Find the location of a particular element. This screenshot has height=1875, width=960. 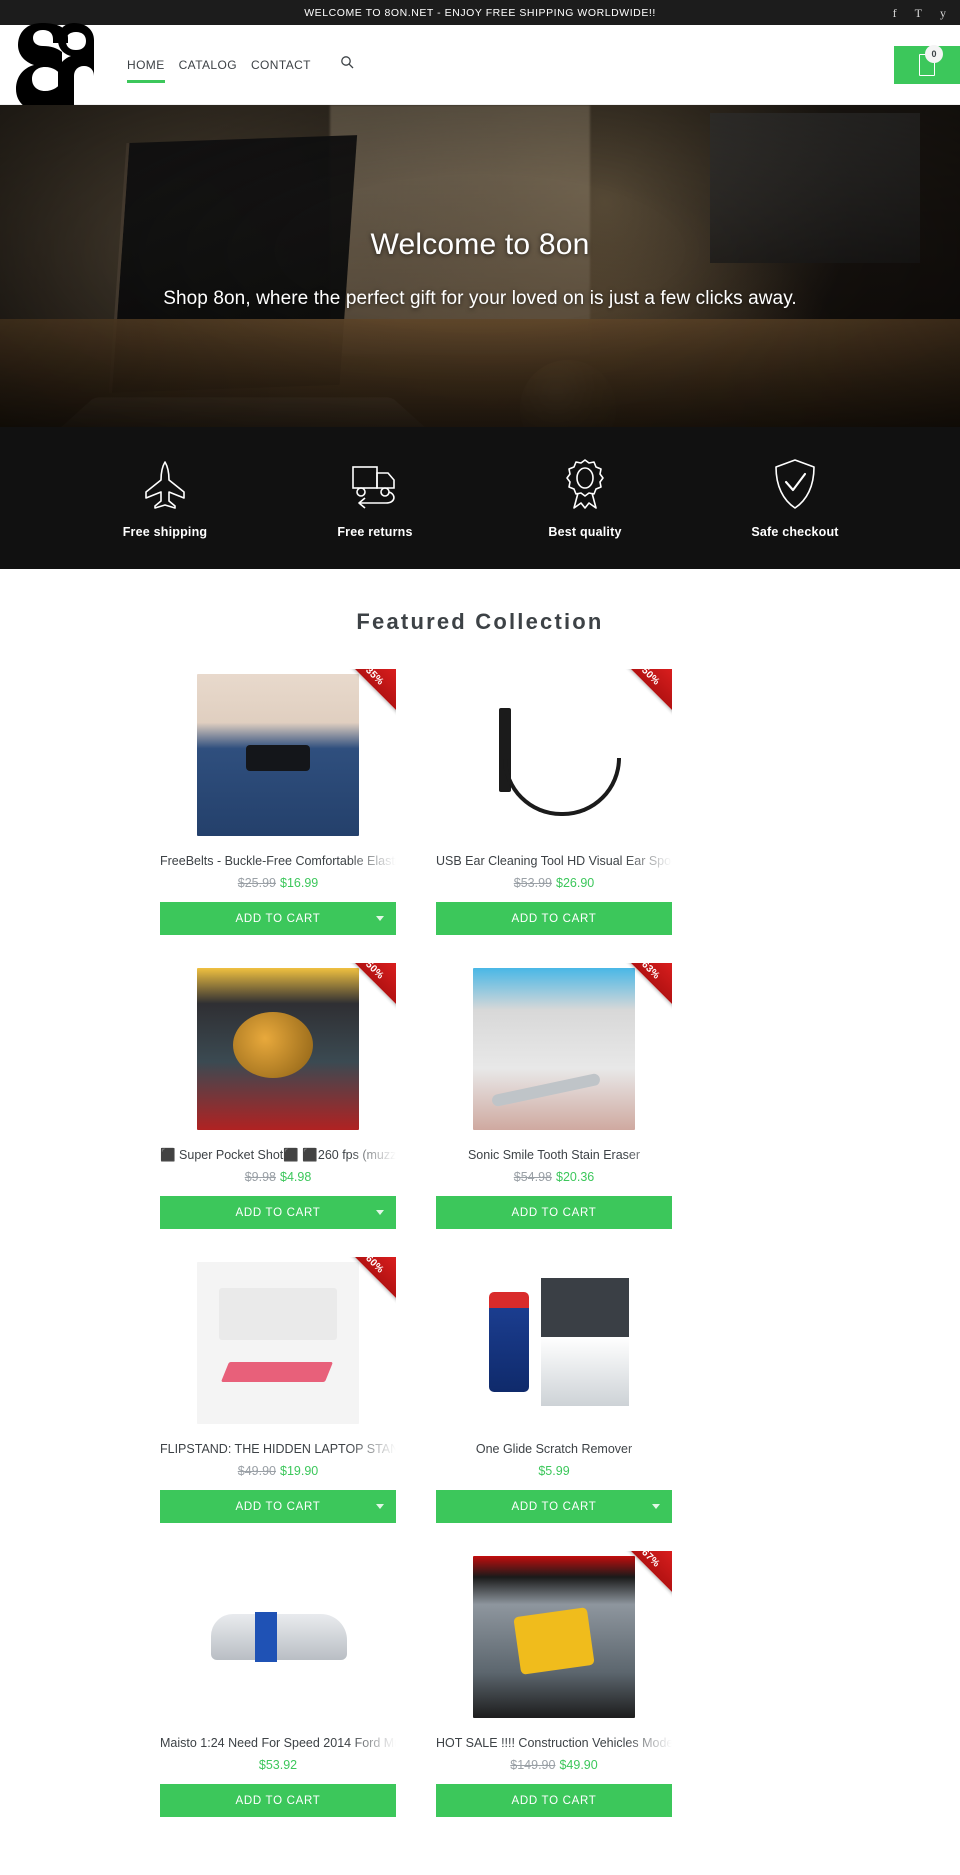

product-price: $53.99 $26.90 is located at coordinates (554, 883).